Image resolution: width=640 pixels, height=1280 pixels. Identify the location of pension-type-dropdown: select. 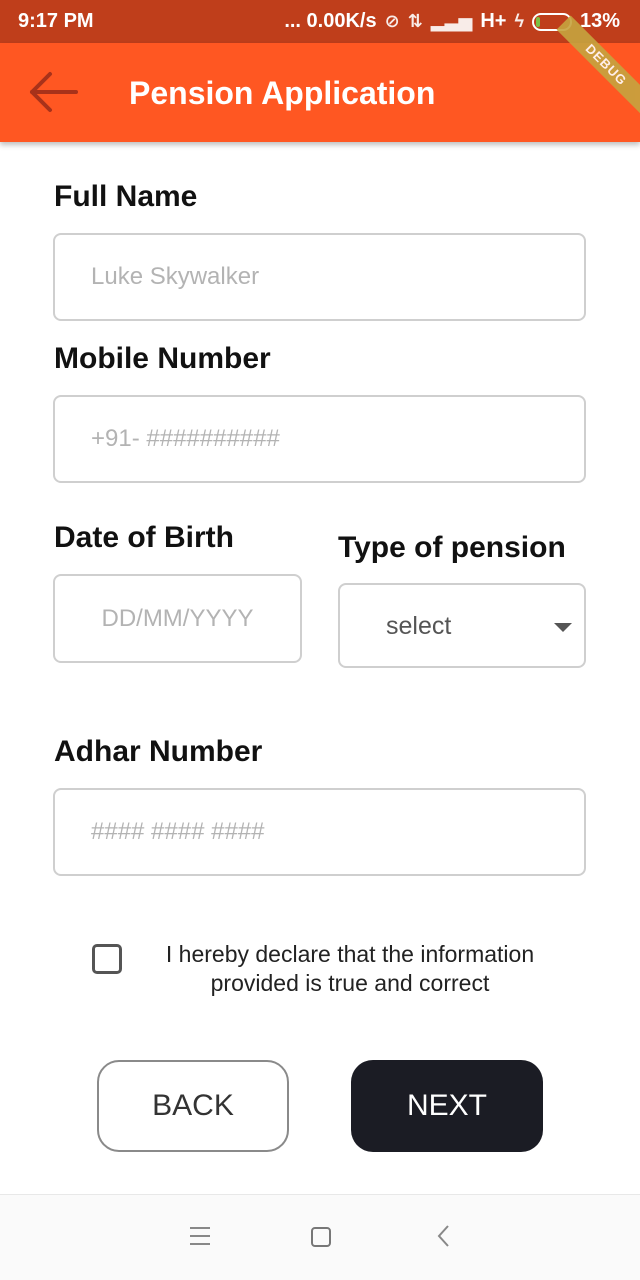
(462, 625).